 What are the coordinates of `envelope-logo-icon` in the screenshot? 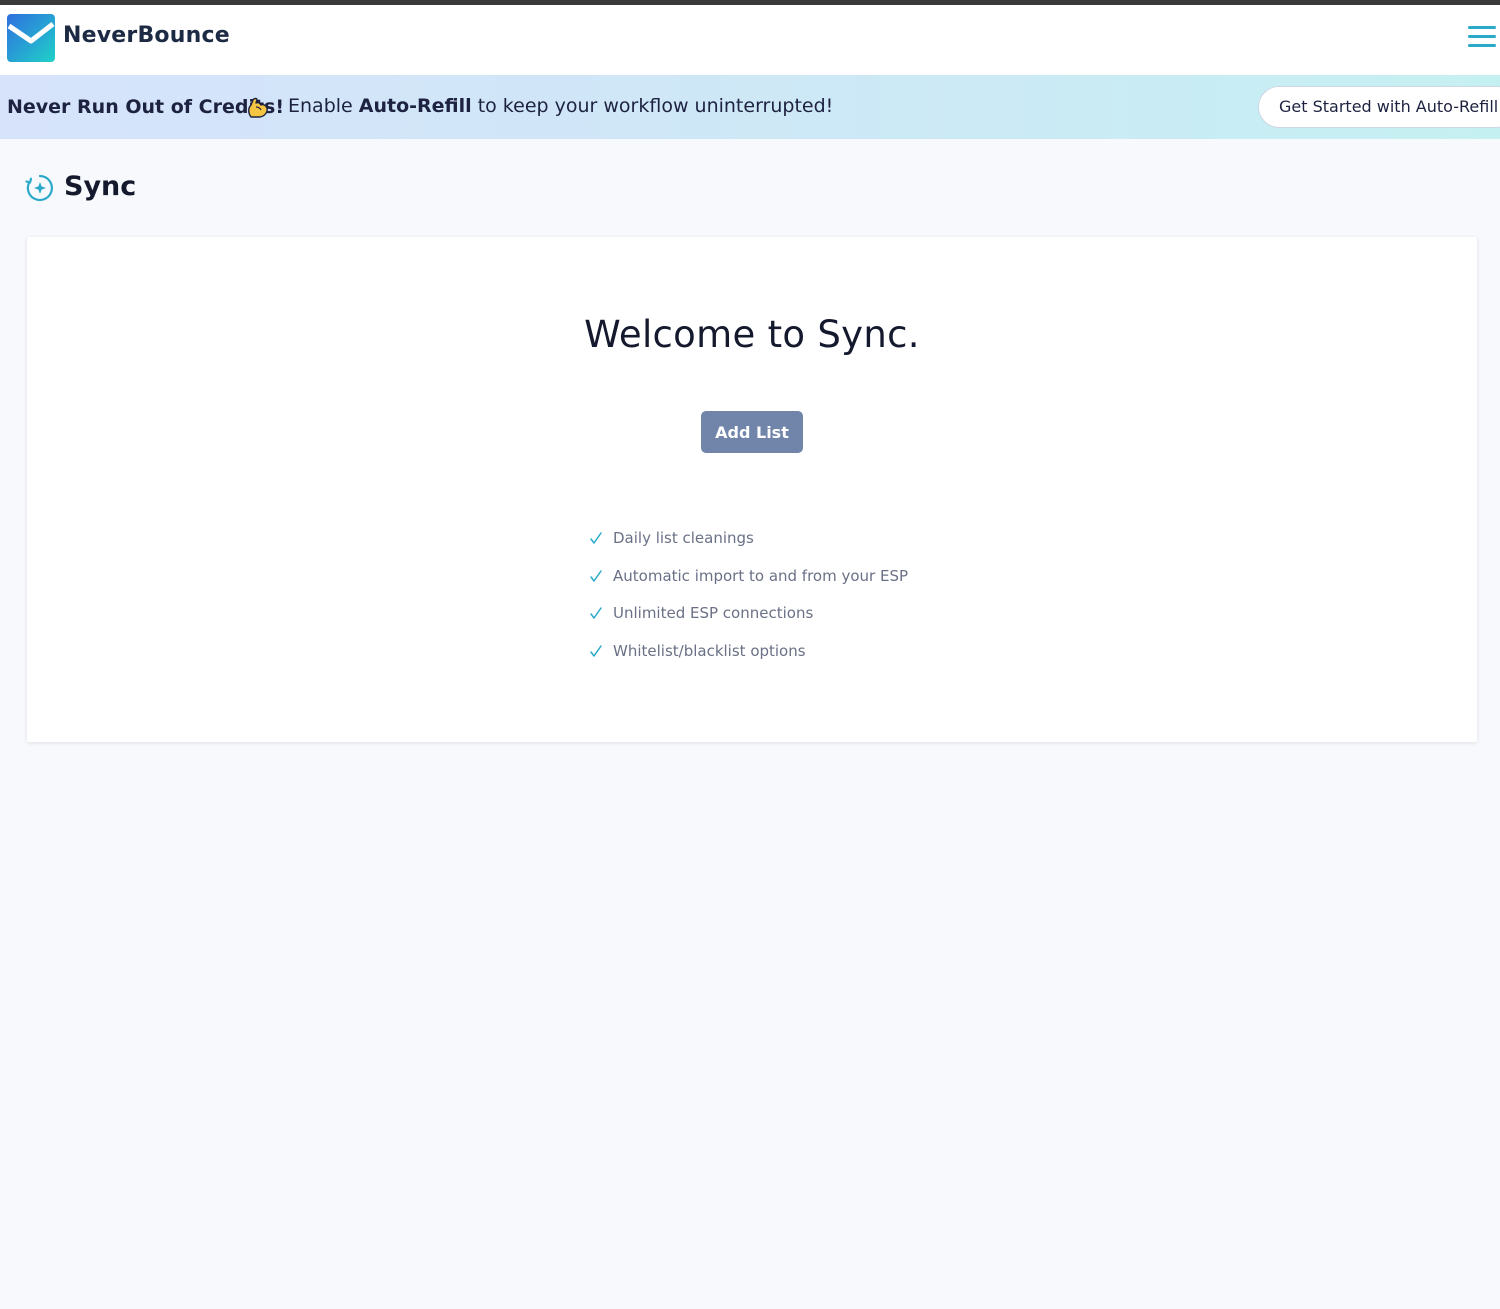 It's located at (31, 38).